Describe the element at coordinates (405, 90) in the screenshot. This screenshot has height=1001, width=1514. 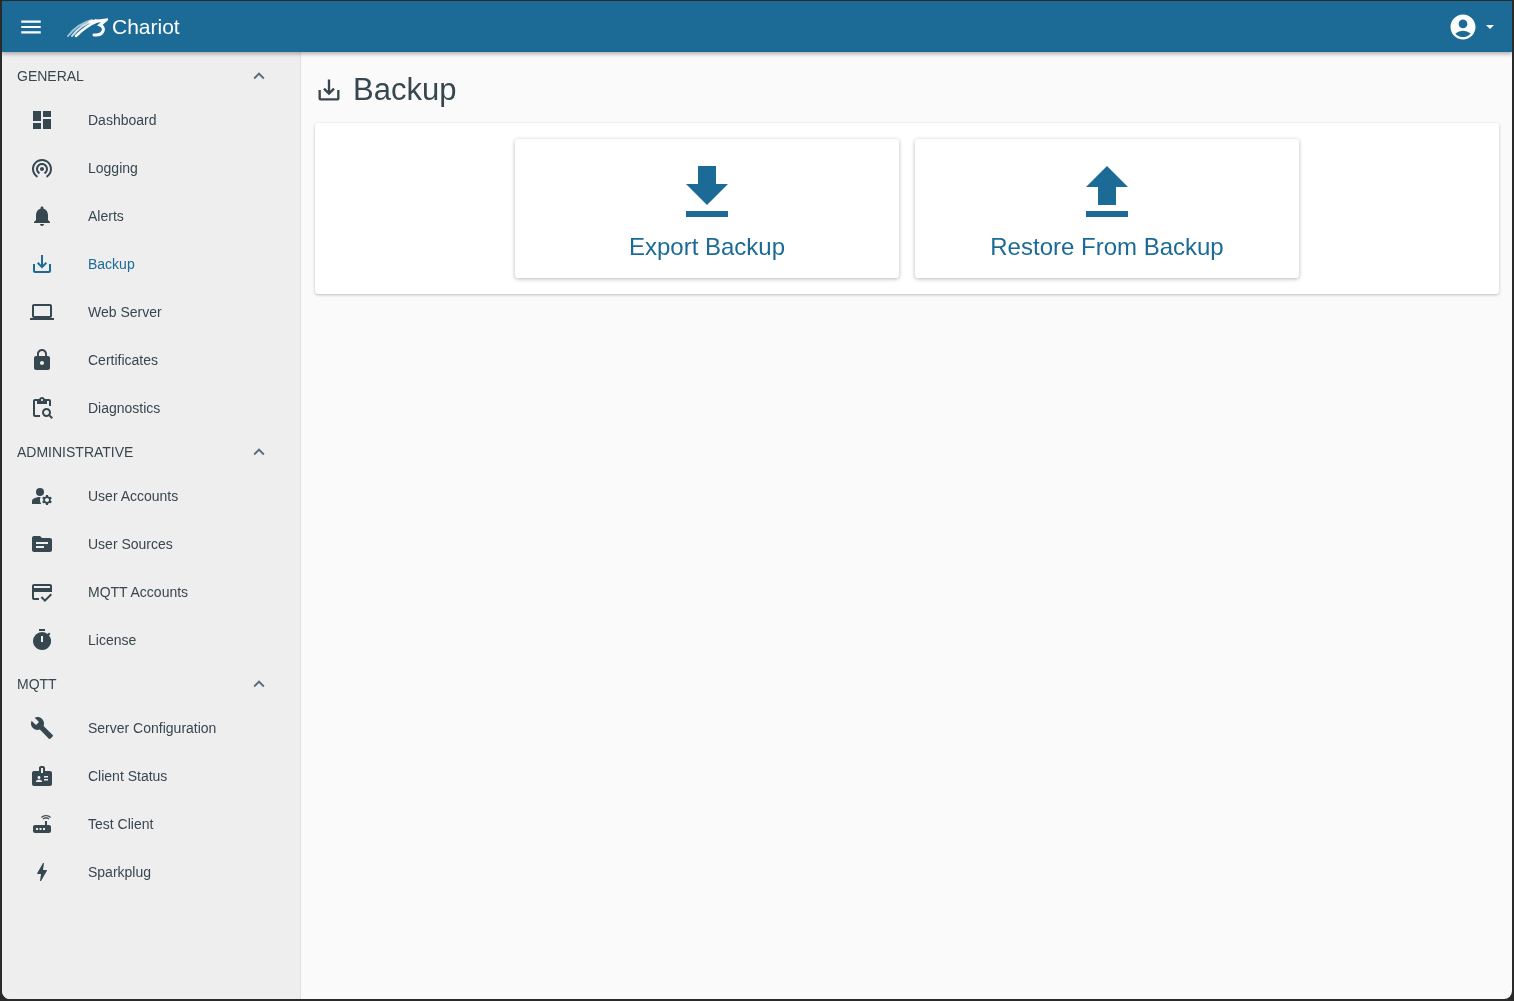
I see `page-title: Backup` at that location.